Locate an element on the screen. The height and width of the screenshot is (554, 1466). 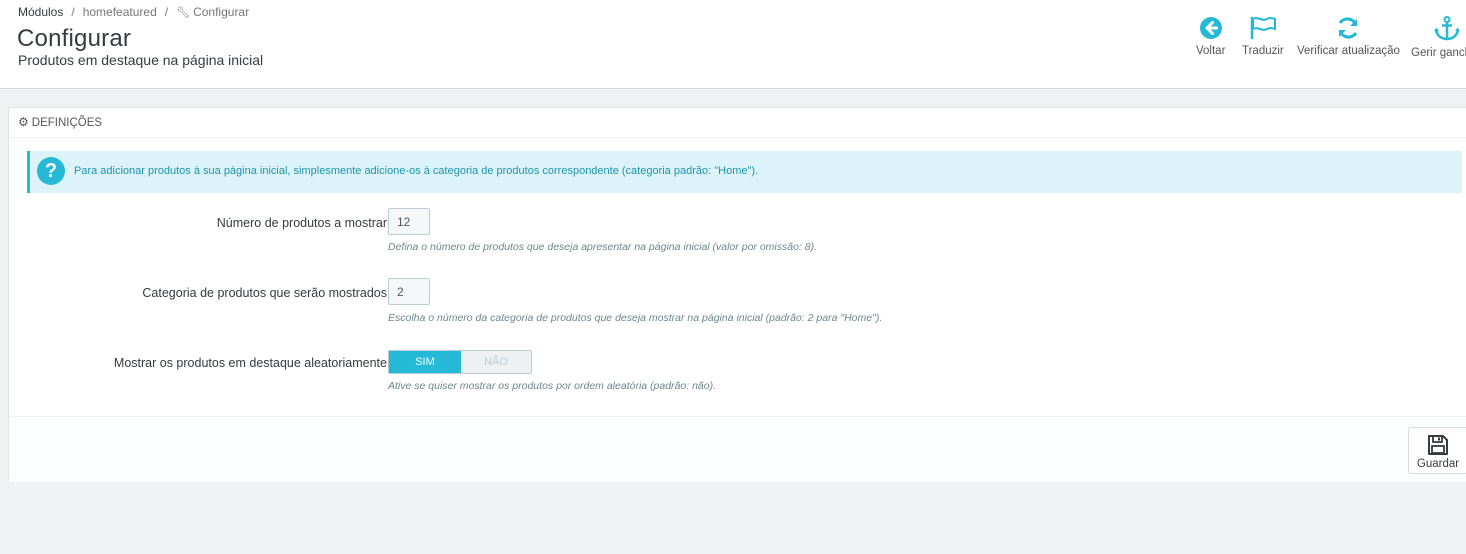
panel-heading: ⚙︎ DEFINIÇÕES is located at coordinates (737, 123).